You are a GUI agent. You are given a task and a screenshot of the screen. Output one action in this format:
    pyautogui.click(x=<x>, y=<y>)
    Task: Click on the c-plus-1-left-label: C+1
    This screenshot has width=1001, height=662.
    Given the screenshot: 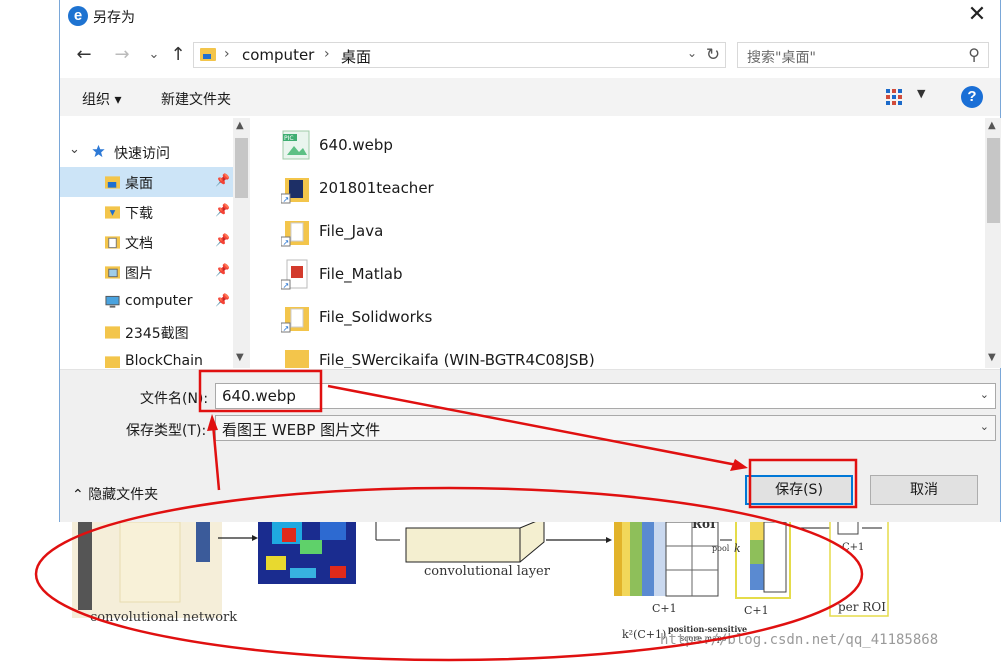 What is the action you would take?
    pyautogui.click(x=664, y=608)
    